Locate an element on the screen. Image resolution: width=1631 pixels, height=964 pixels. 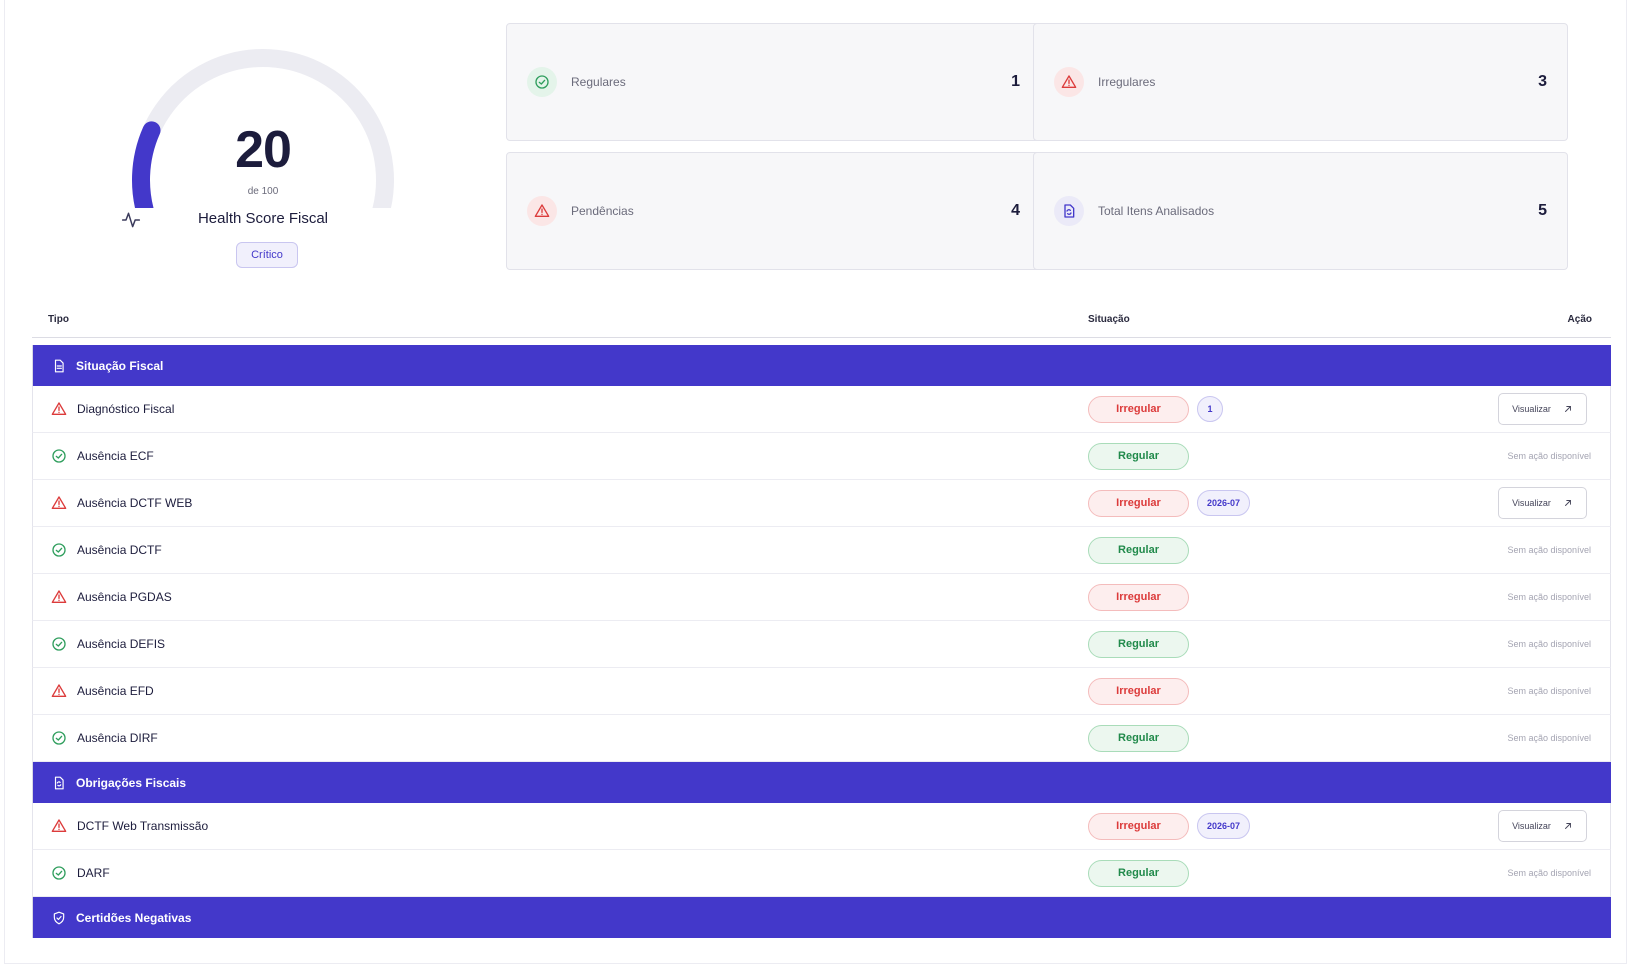
shield-check-icon is located at coordinates (59, 918).